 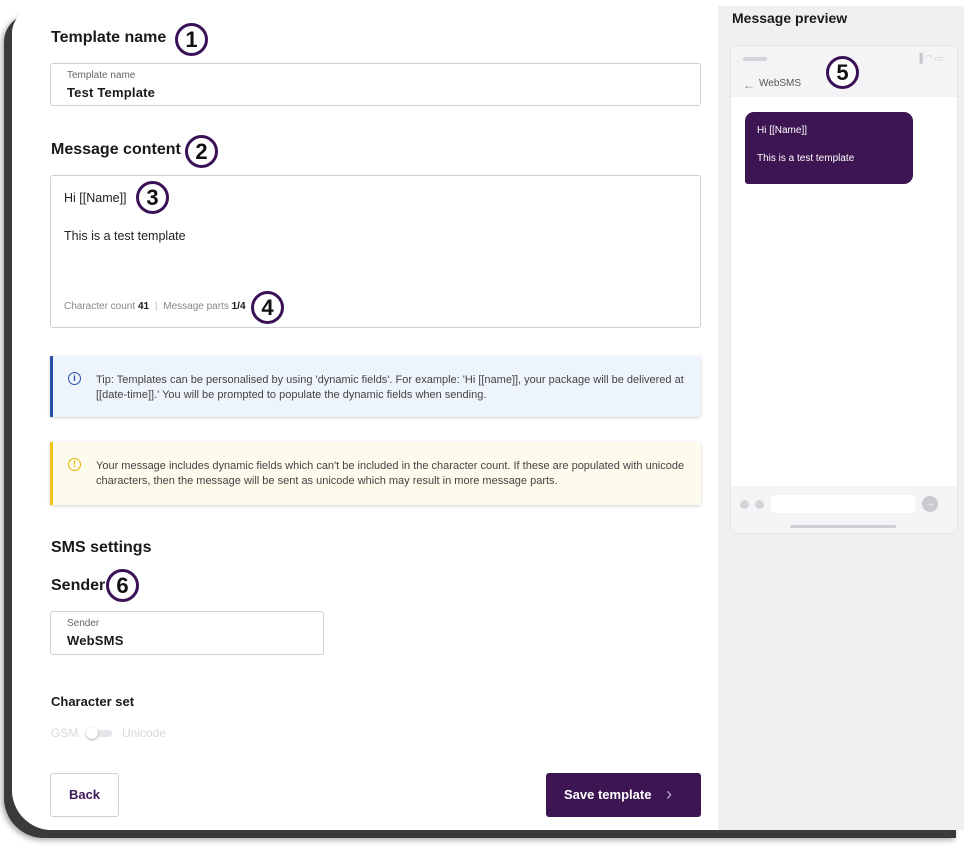 What do you see at coordinates (829, 148) in the screenshot?
I see `message-bubble: Hi [[Name]] This is a test template` at bounding box center [829, 148].